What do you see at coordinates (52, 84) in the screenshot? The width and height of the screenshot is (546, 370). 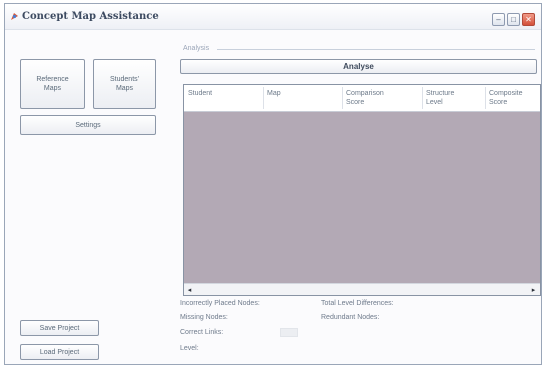 I see `reference-maps-button: Reference Maps` at bounding box center [52, 84].